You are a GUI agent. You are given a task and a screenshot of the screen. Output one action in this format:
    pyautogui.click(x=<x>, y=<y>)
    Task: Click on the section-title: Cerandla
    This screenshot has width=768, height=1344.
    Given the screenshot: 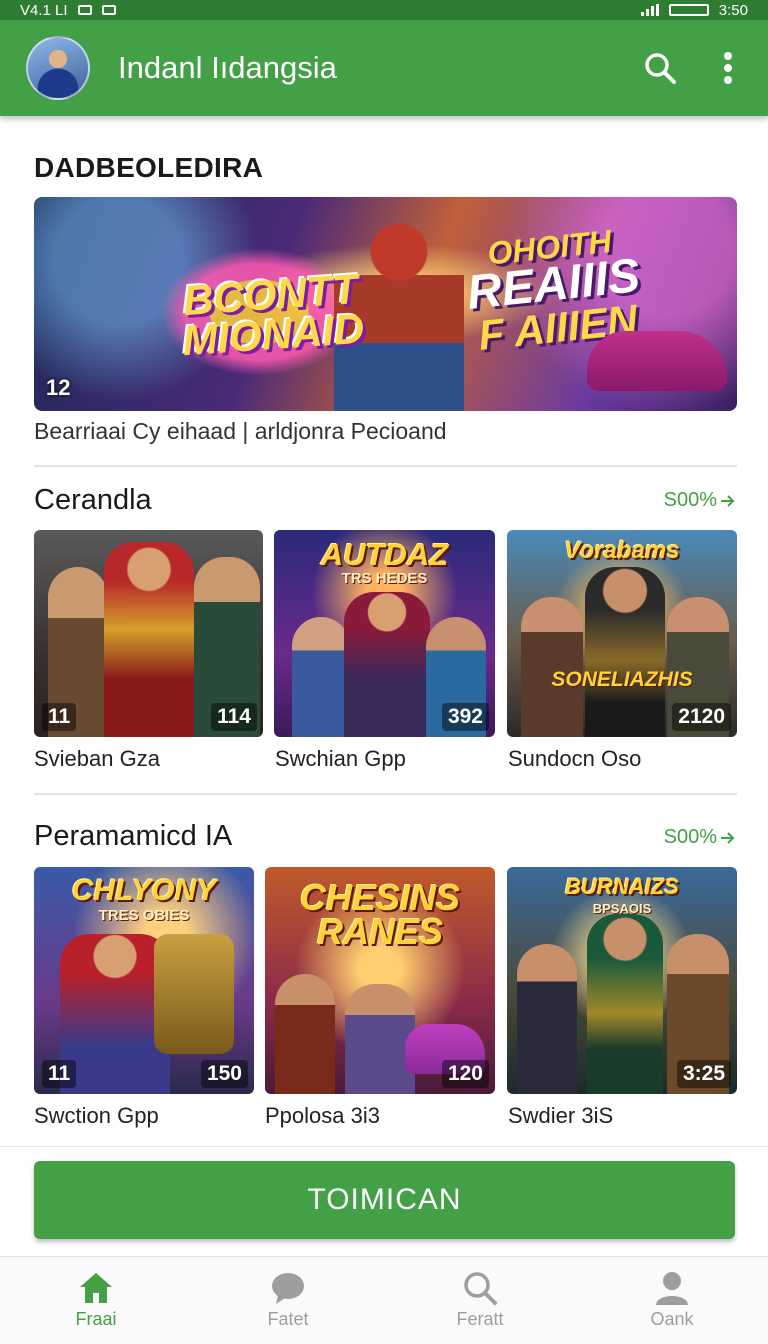 What is the action you would take?
    pyautogui.click(x=93, y=500)
    